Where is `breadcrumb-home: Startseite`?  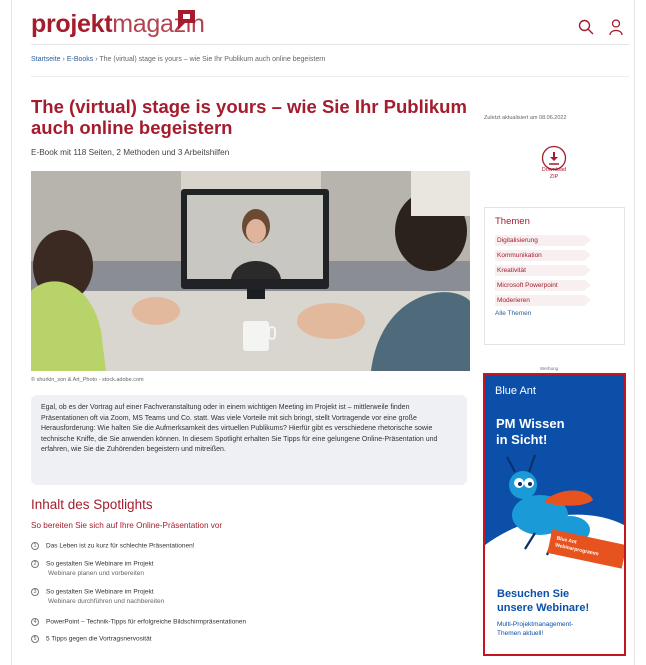
breadcrumb-home: Startseite is located at coordinates (46, 59).